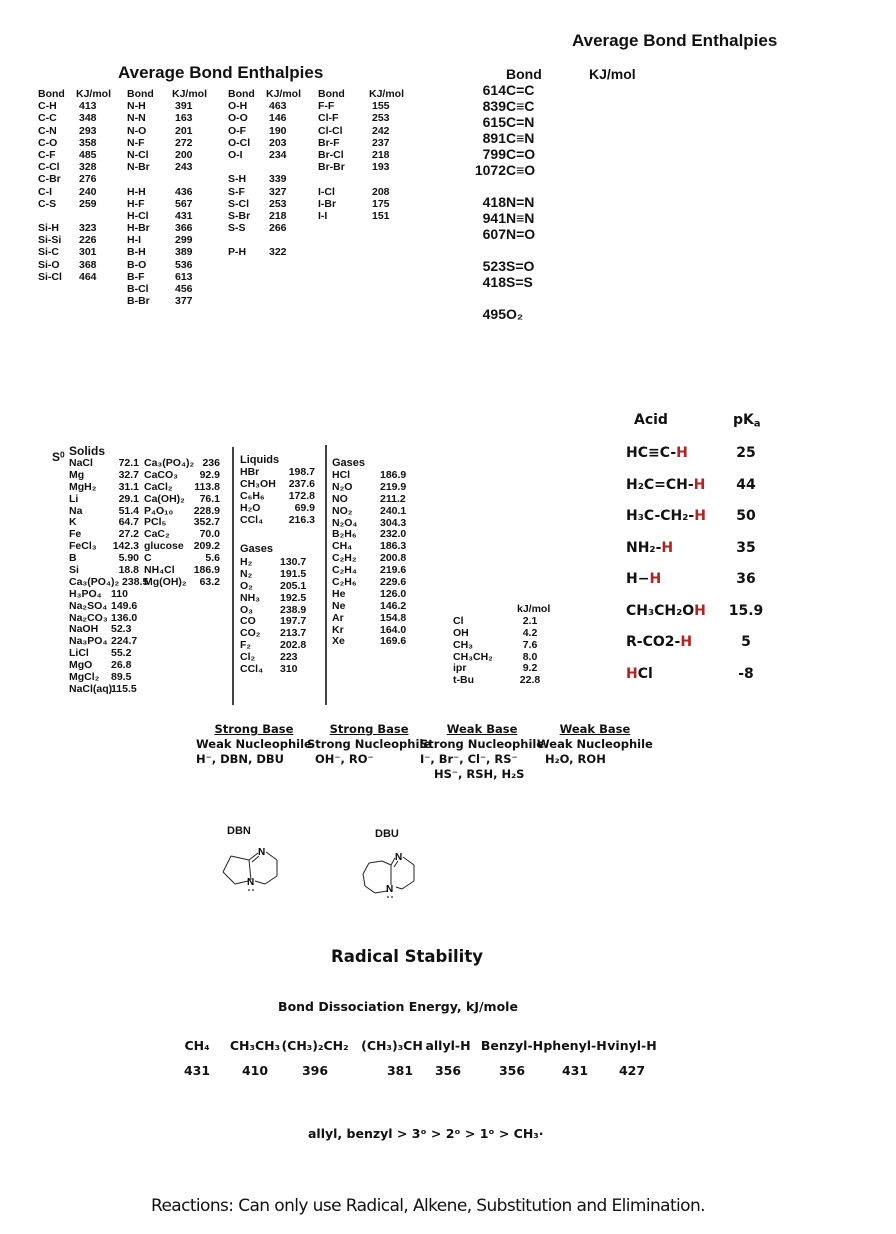 The image size is (896, 1234). Describe the element at coordinates (238, 203) in the screenshot. I see `bond-name: S-Cl` at that location.